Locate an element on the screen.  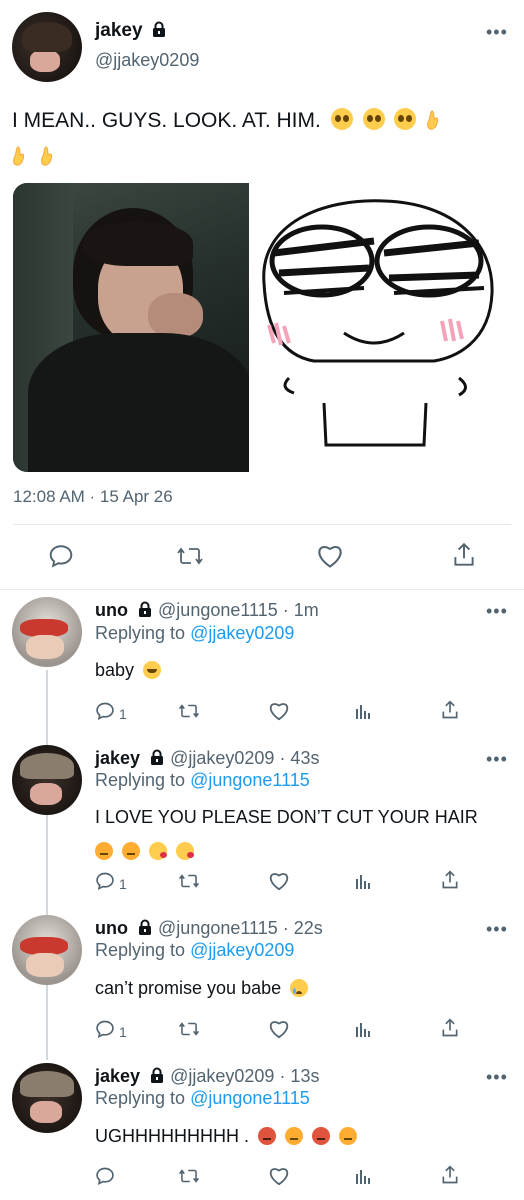
tweet-text: I MEAN.. GUYS. LOOK. AT. HIM. is located at coordinates (166, 120).